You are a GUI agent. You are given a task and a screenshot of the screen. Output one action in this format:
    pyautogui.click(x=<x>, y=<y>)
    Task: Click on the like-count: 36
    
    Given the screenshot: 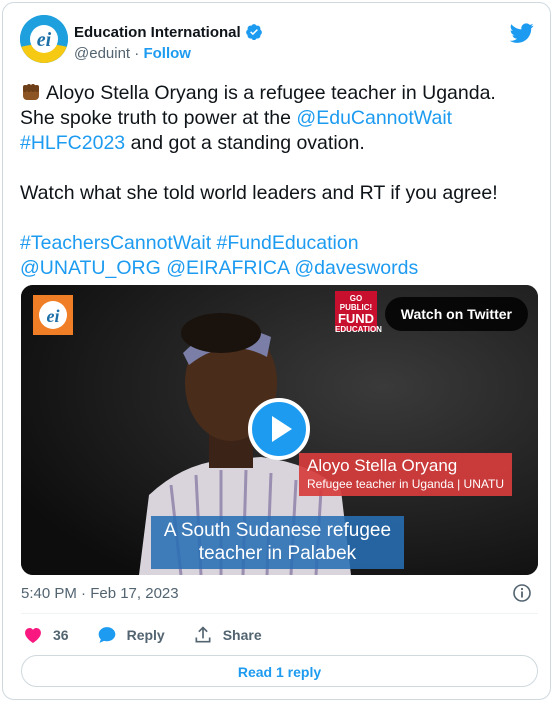 What is the action you would take?
    pyautogui.click(x=61, y=635)
    